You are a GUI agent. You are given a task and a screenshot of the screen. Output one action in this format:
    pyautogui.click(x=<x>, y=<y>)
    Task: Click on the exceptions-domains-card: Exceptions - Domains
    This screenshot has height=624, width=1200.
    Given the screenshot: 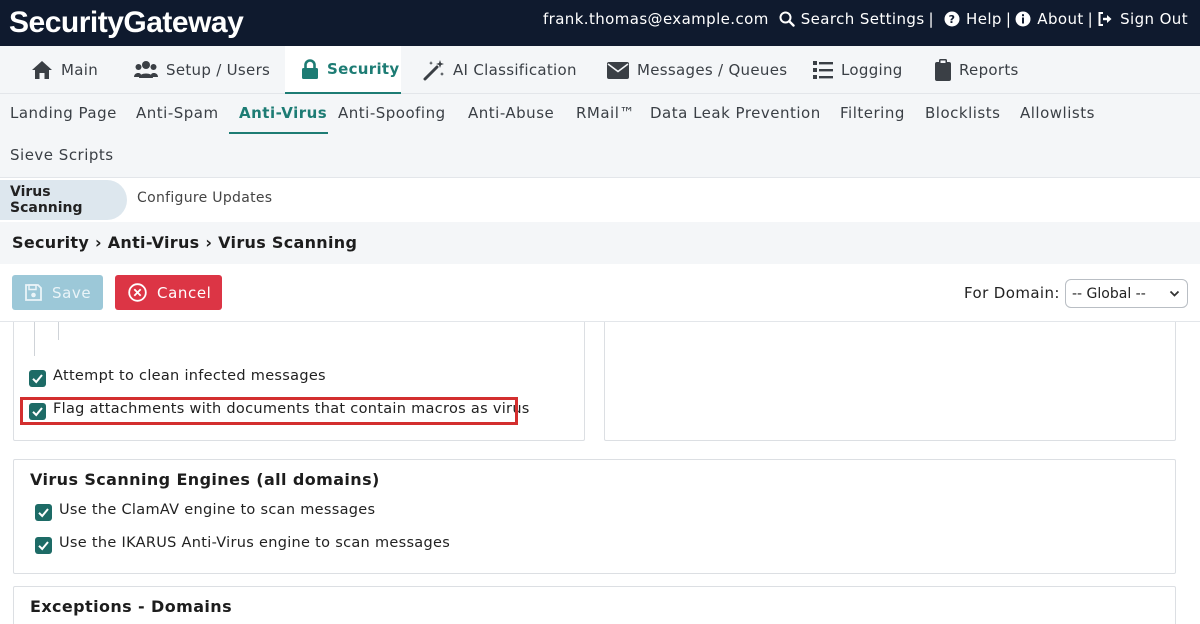 What is the action you would take?
    pyautogui.click(x=594, y=605)
    